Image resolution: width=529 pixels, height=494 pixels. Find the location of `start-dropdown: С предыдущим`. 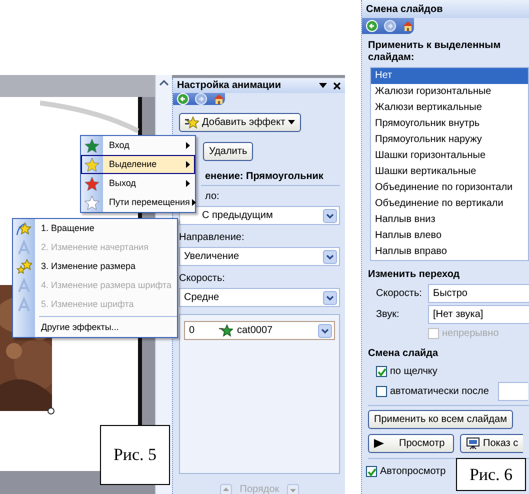

start-dropdown: С предыдущим is located at coordinates (259, 215).